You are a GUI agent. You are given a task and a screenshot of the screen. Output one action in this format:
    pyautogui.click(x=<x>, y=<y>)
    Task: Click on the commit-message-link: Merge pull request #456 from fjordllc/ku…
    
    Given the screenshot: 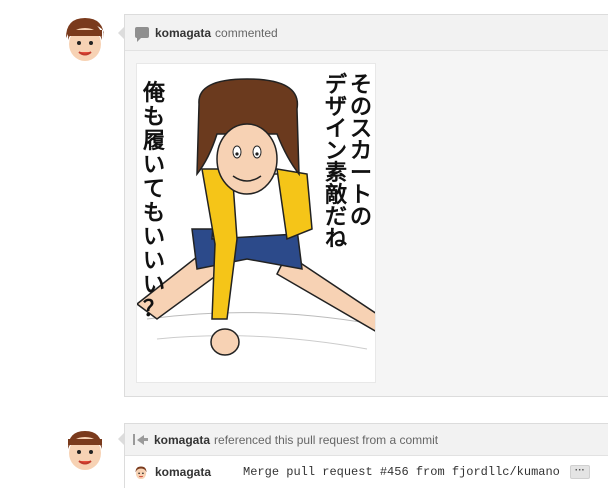 What is the action you would take?
    pyautogui.click(x=401, y=472)
    